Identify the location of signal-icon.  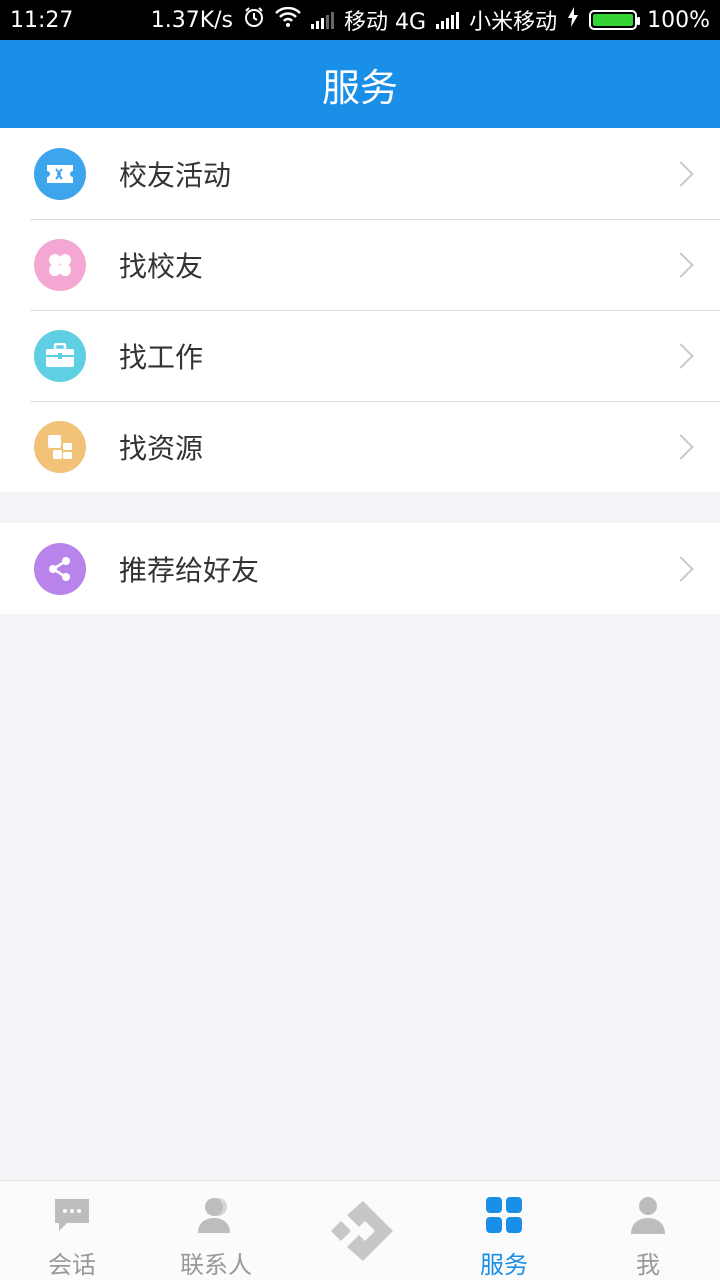
(323, 20).